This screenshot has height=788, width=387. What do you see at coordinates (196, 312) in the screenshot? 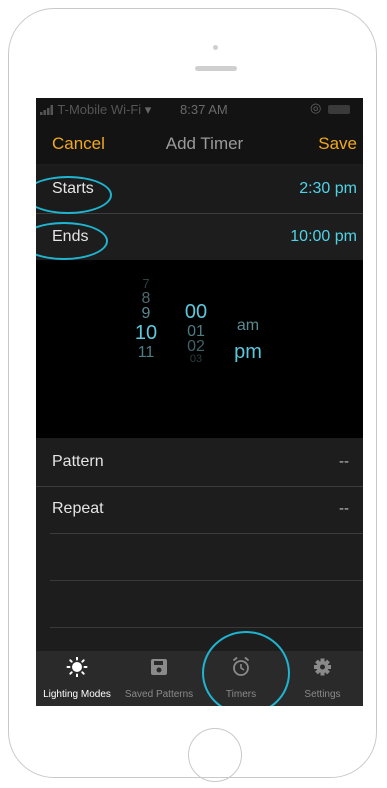
I see `minute-selected: 00` at bounding box center [196, 312].